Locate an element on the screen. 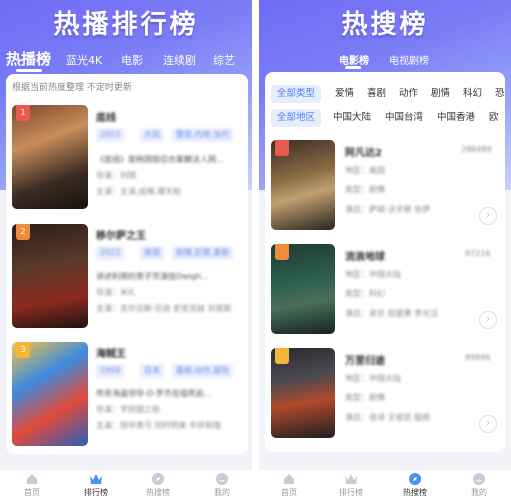 The height and width of the screenshot is (500, 511). region-tag: 日本 is located at coordinates (152, 371).